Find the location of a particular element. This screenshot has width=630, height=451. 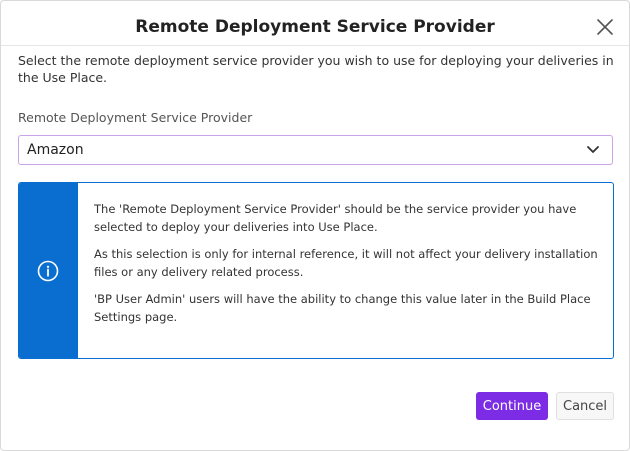

provider-field-label: Remote Deployment Service Provider is located at coordinates (135, 117).